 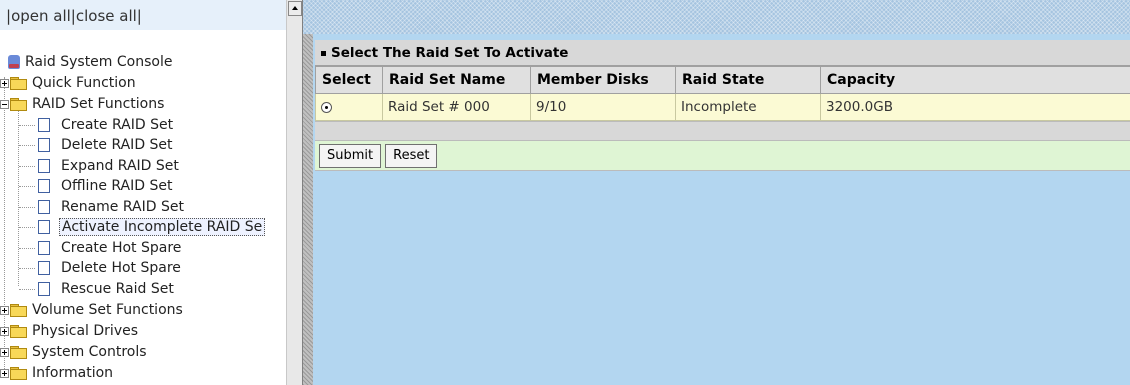 I want to click on tree-item-delete-raid-set: Delete RAID Set, so click(x=106, y=145).